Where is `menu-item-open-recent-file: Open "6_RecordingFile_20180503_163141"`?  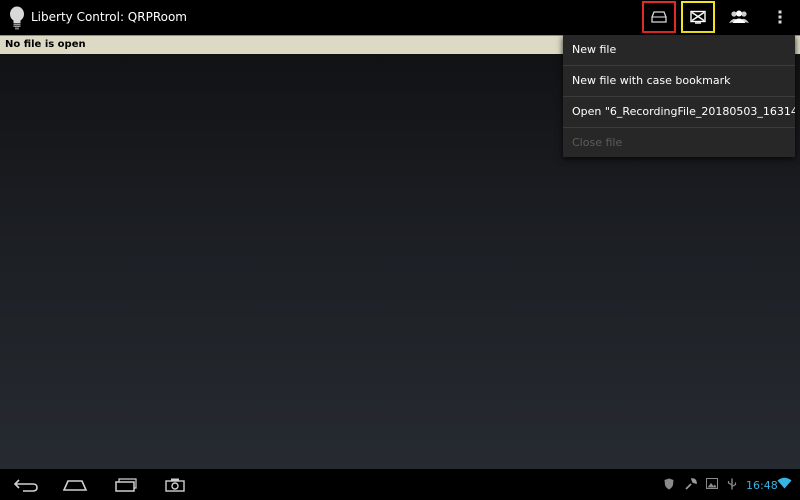
menu-item-open-recent-file: Open "6_RecordingFile_20180503_163141" is located at coordinates (679, 112).